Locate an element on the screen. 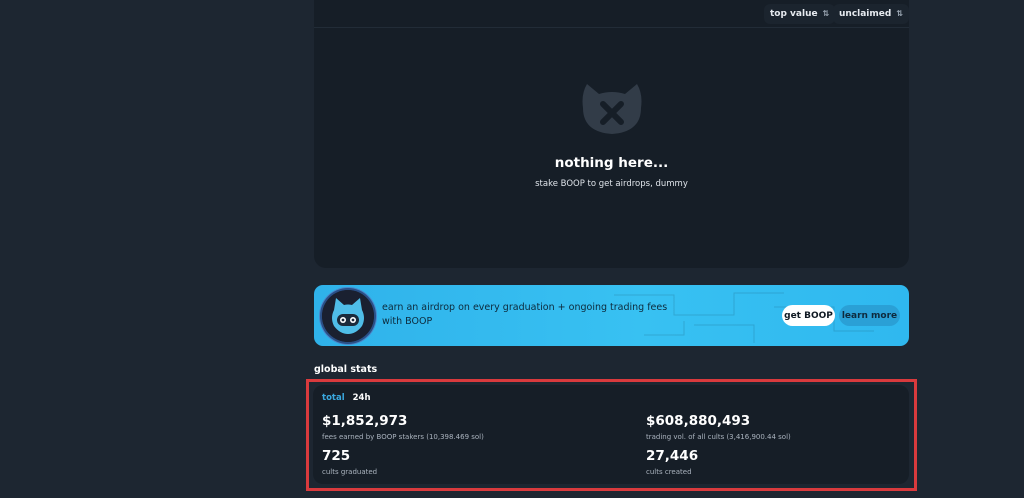 The image size is (1024, 498). boop-cat-avatar is located at coordinates (348, 316).